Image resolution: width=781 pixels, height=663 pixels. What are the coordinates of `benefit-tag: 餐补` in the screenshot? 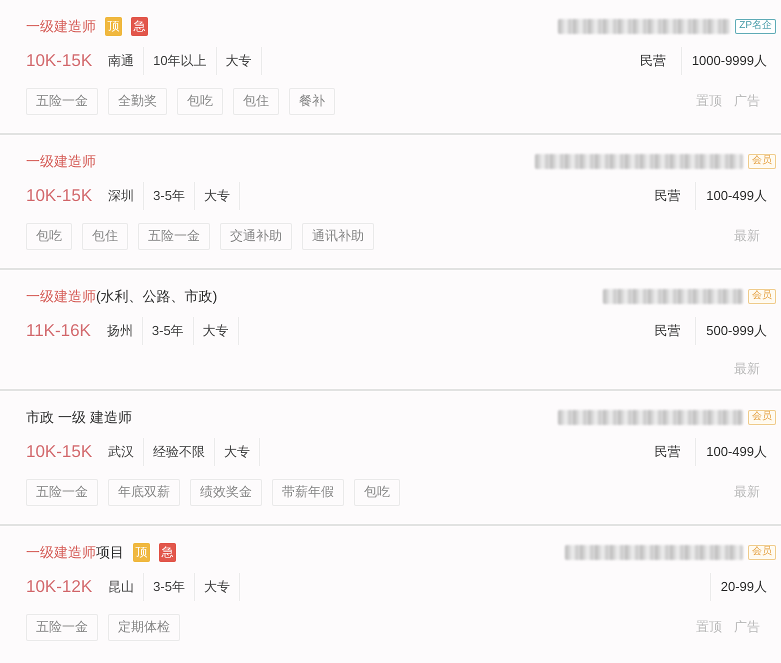 It's located at (312, 101).